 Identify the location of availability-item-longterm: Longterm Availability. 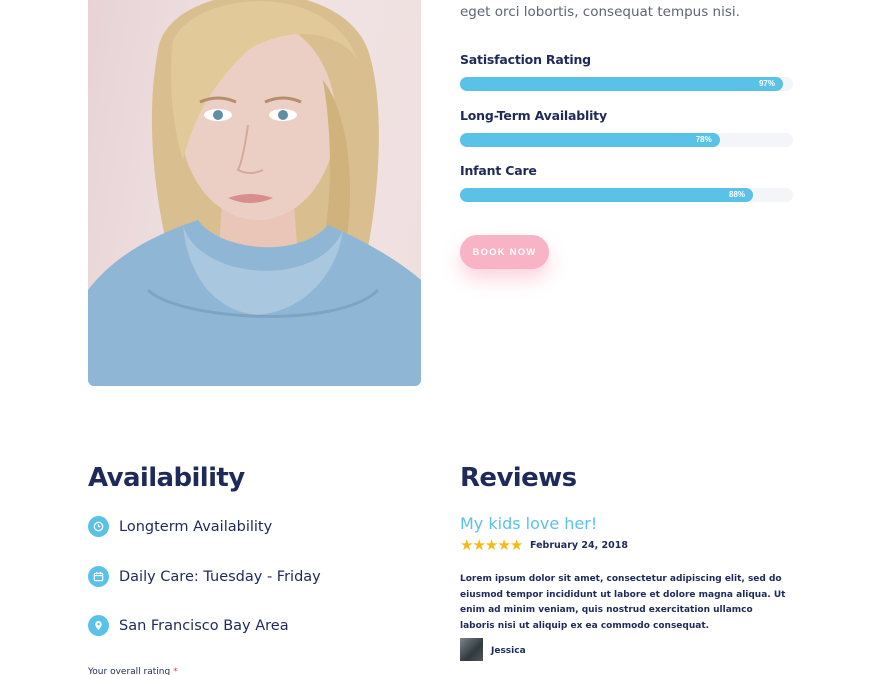
(180, 526).